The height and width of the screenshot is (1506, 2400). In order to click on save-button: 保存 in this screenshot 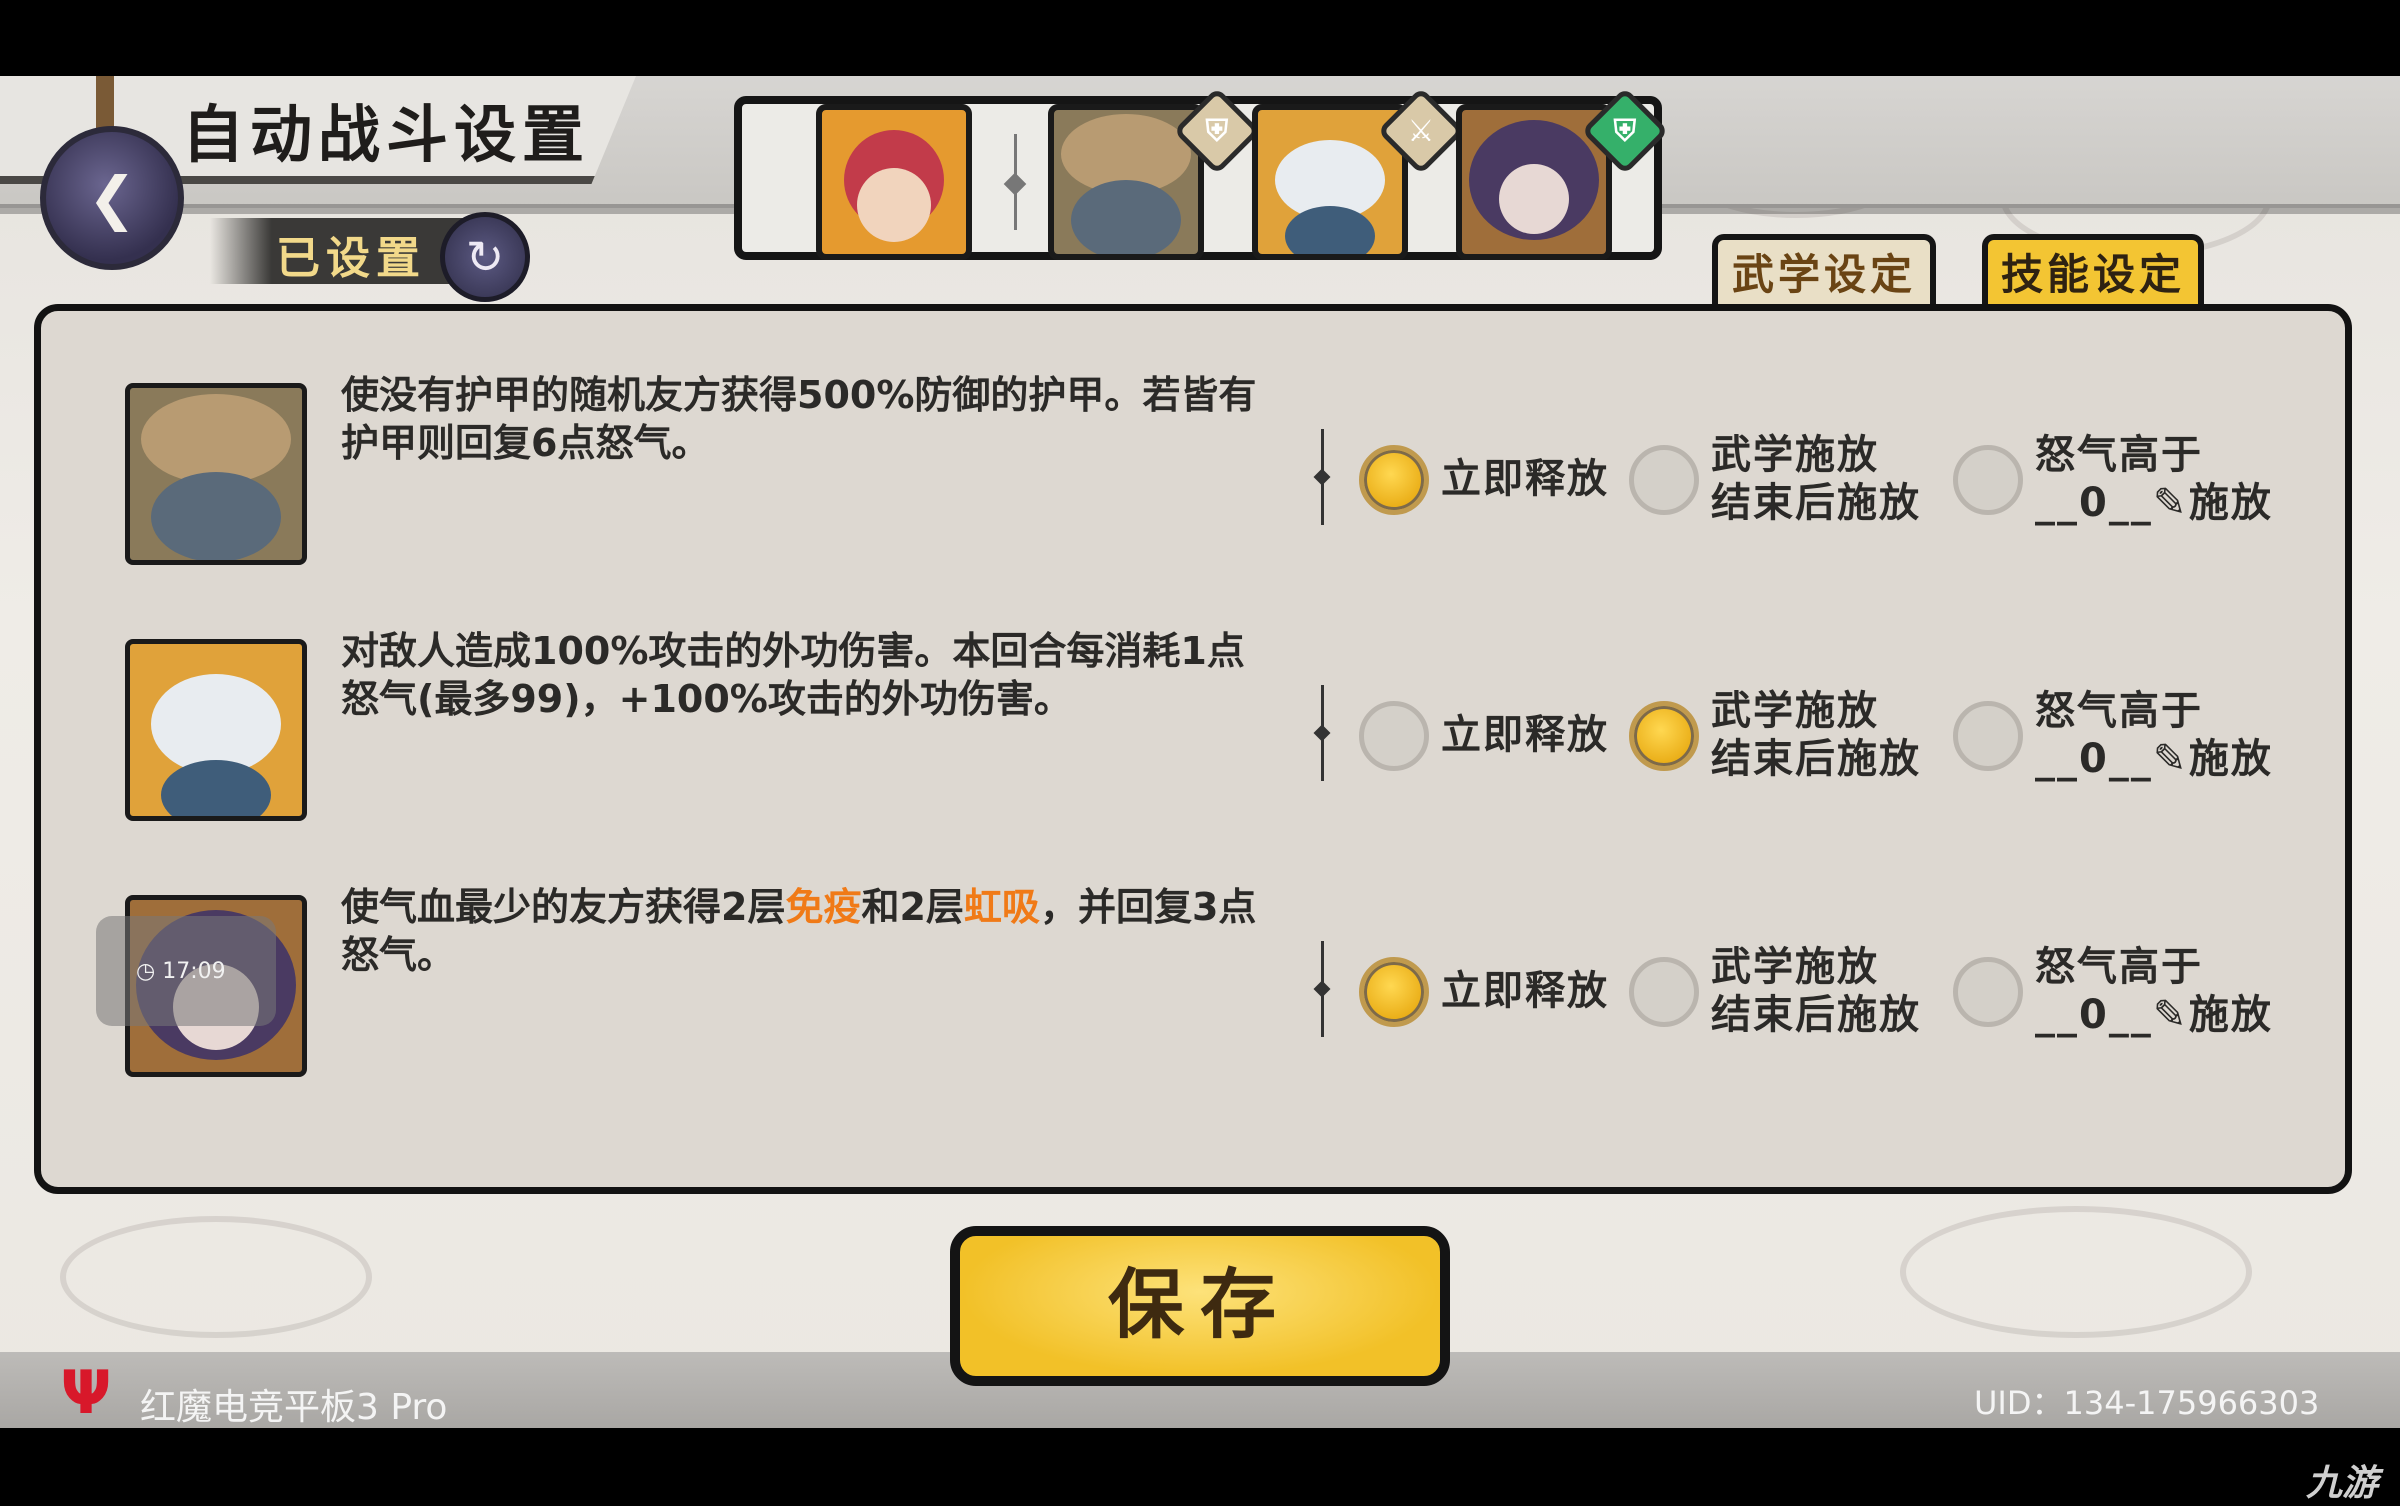, I will do `click(1200, 1306)`.